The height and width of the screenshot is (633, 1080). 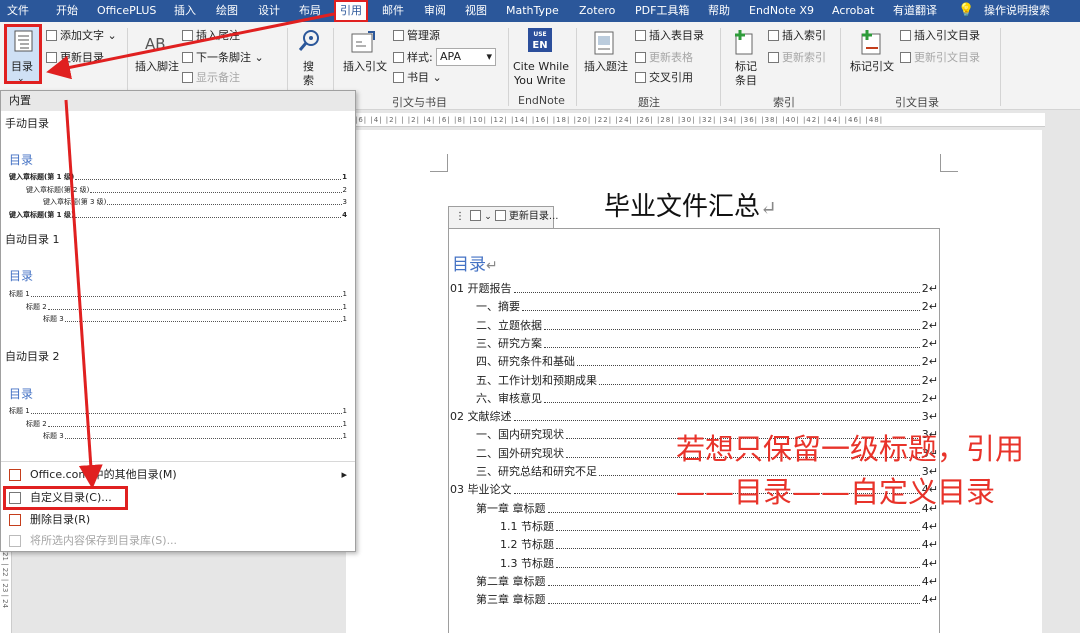 I want to click on group-citations-label: 引文与书目, so click(x=419, y=102).